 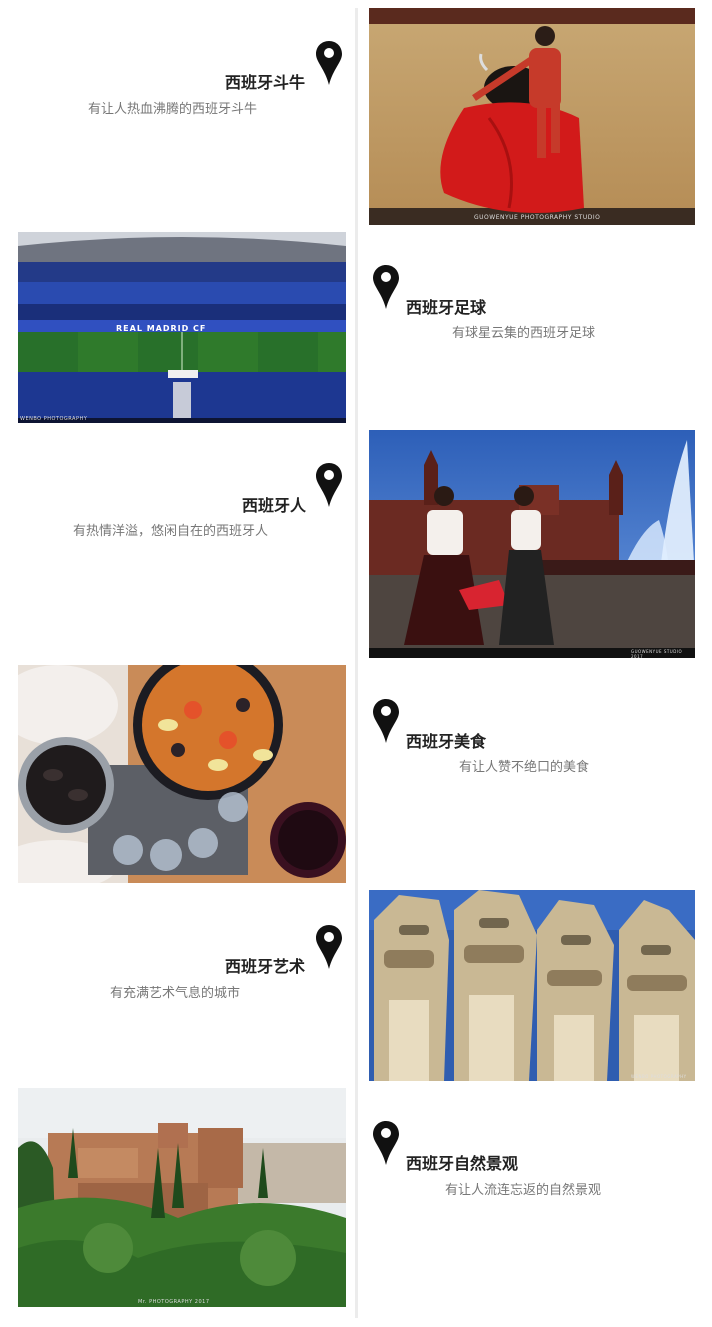 What do you see at coordinates (274, 505) in the screenshot?
I see `item-title: 西班牙人` at bounding box center [274, 505].